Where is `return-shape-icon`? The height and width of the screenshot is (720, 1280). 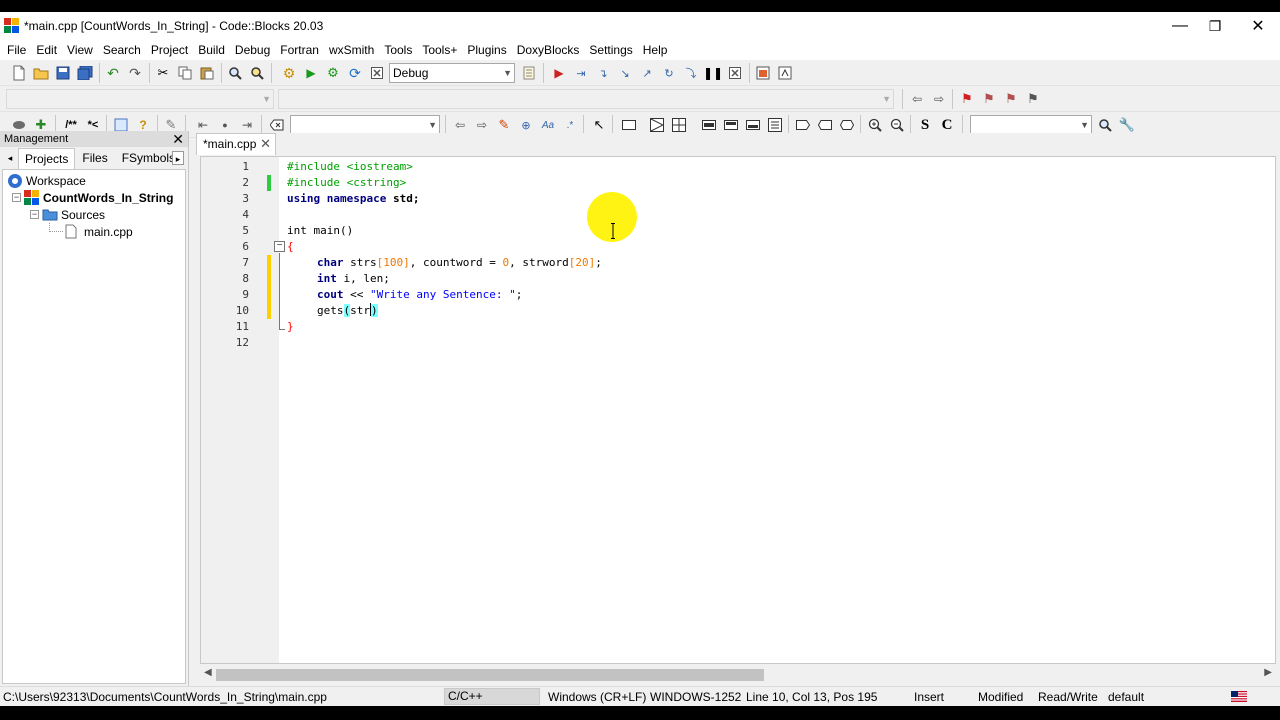
return-shape-icon is located at coordinates (847, 125).